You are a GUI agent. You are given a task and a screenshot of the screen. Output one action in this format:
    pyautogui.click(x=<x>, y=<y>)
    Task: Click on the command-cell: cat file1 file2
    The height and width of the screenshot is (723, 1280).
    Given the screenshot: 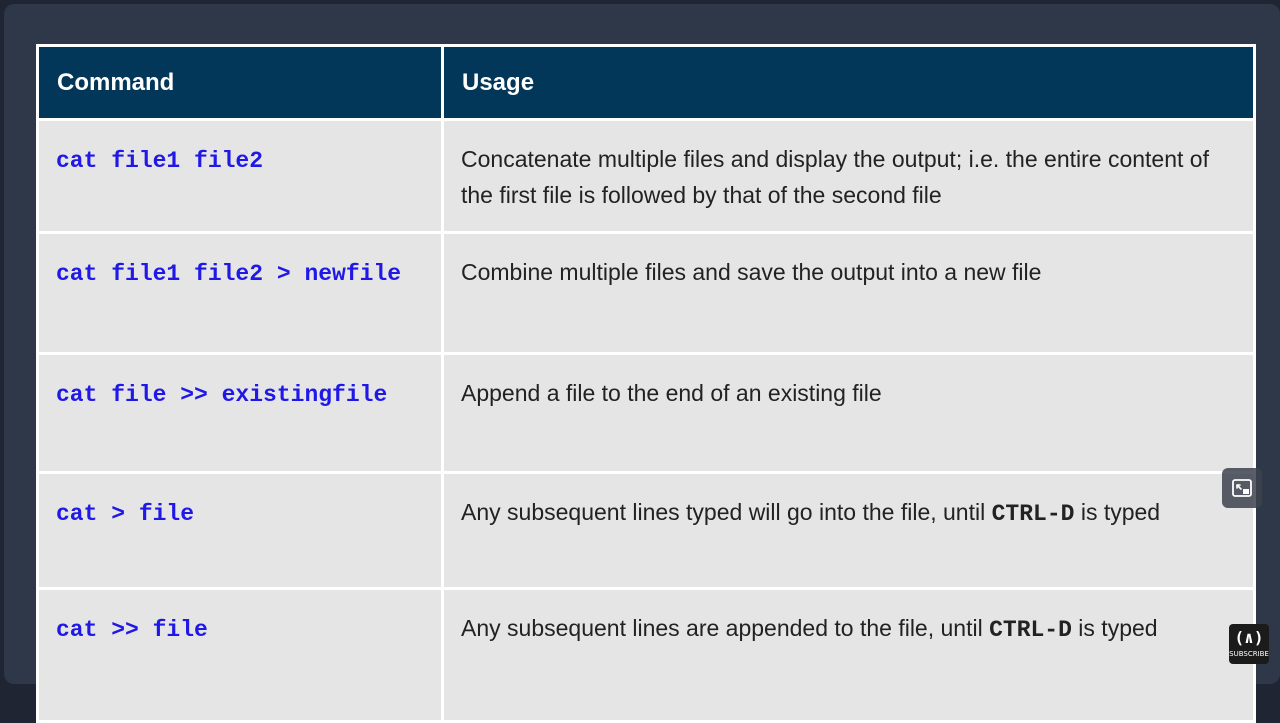 What is the action you would take?
    pyautogui.click(x=240, y=176)
    